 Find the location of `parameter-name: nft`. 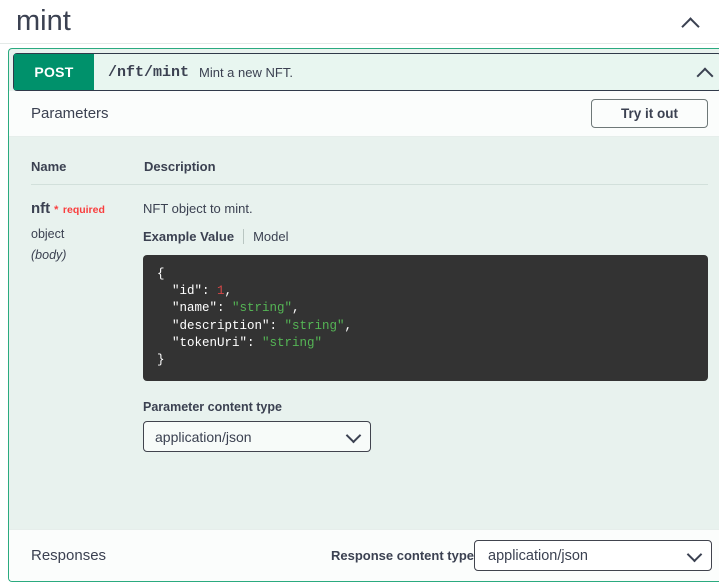

parameter-name: nft is located at coordinates (41, 208).